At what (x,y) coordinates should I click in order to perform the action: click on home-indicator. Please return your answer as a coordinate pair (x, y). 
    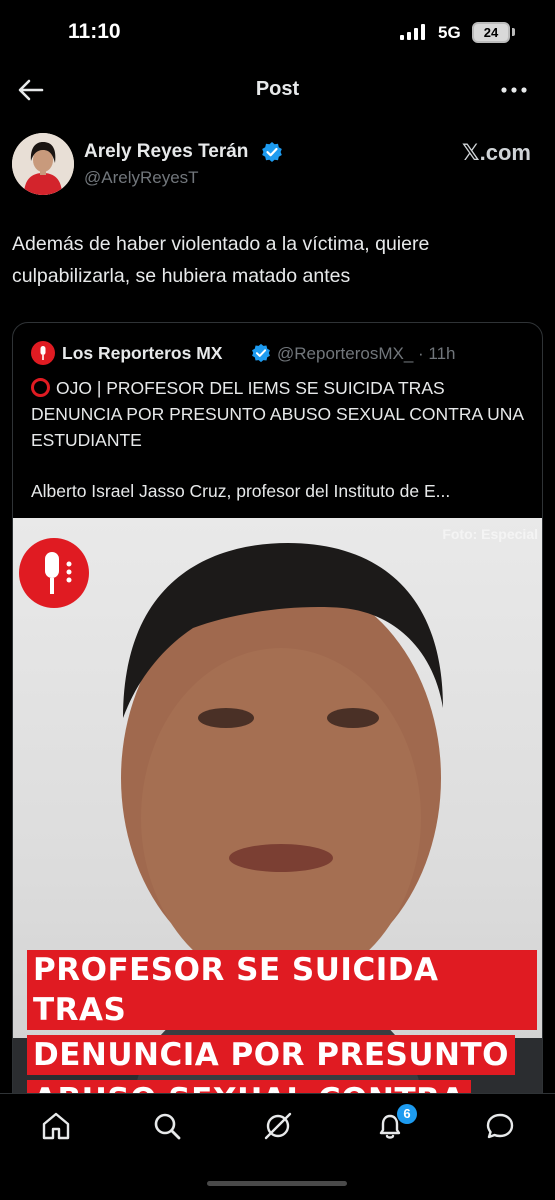
    Looking at the image, I should click on (277, 1183).